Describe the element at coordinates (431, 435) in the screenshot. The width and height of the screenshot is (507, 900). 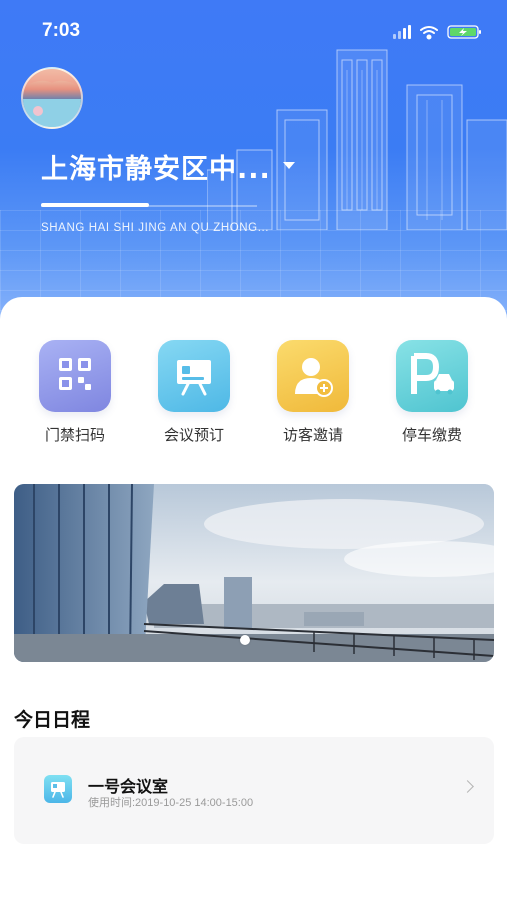
I see `quick-action-label: 停车缴费` at that location.